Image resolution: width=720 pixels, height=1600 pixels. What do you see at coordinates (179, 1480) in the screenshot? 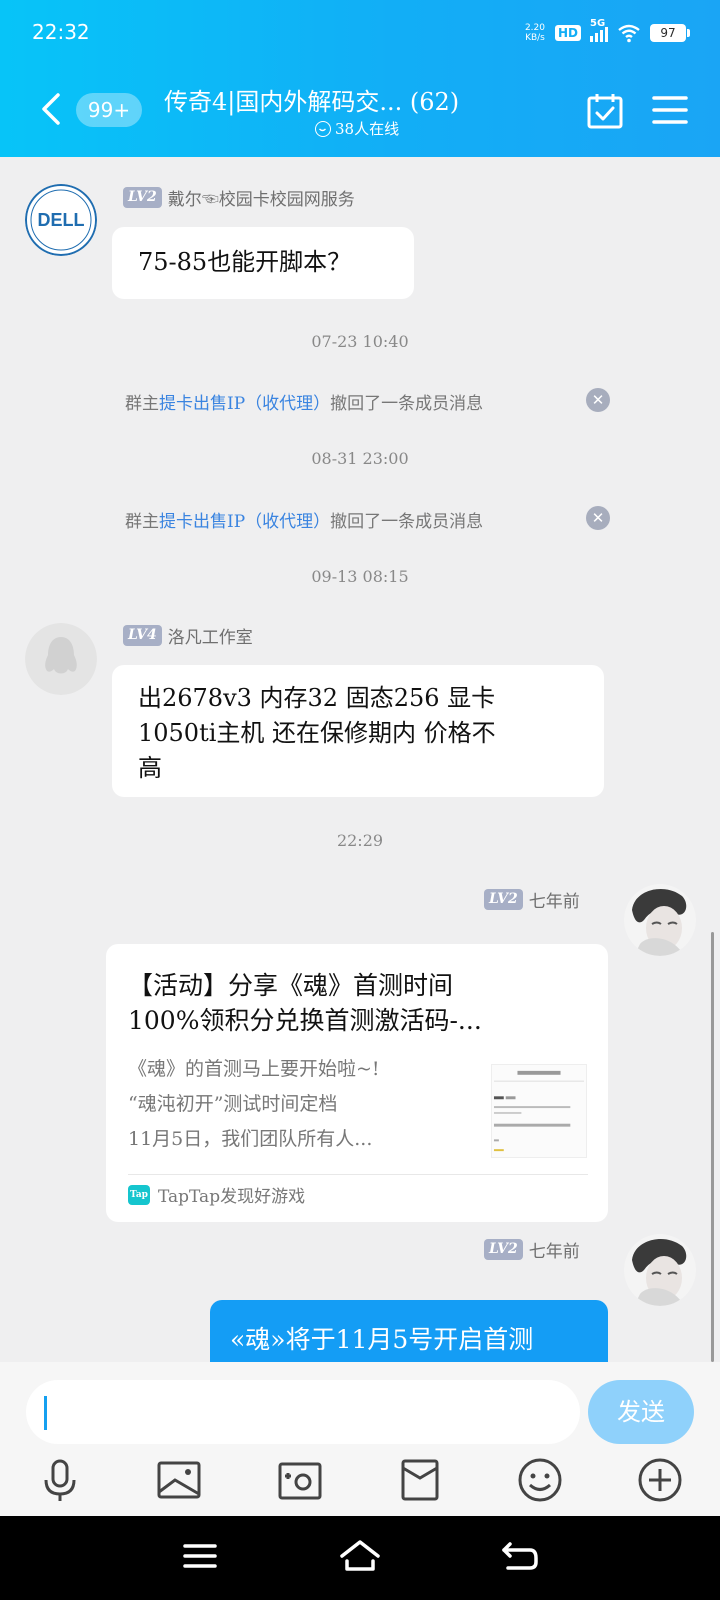
I see `image-icon` at bounding box center [179, 1480].